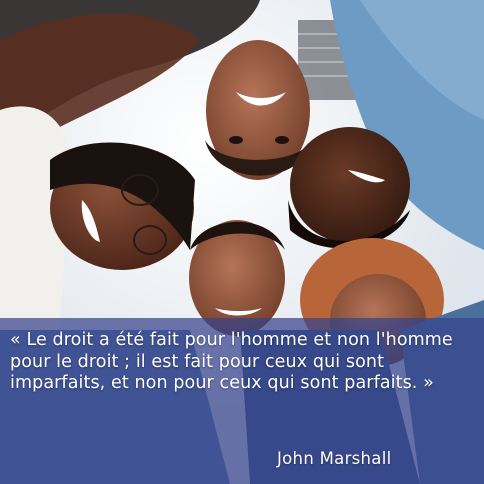 This screenshot has height=484, width=484. Describe the element at coordinates (334, 458) in the screenshot. I see `quote-author: John Marshall` at that location.